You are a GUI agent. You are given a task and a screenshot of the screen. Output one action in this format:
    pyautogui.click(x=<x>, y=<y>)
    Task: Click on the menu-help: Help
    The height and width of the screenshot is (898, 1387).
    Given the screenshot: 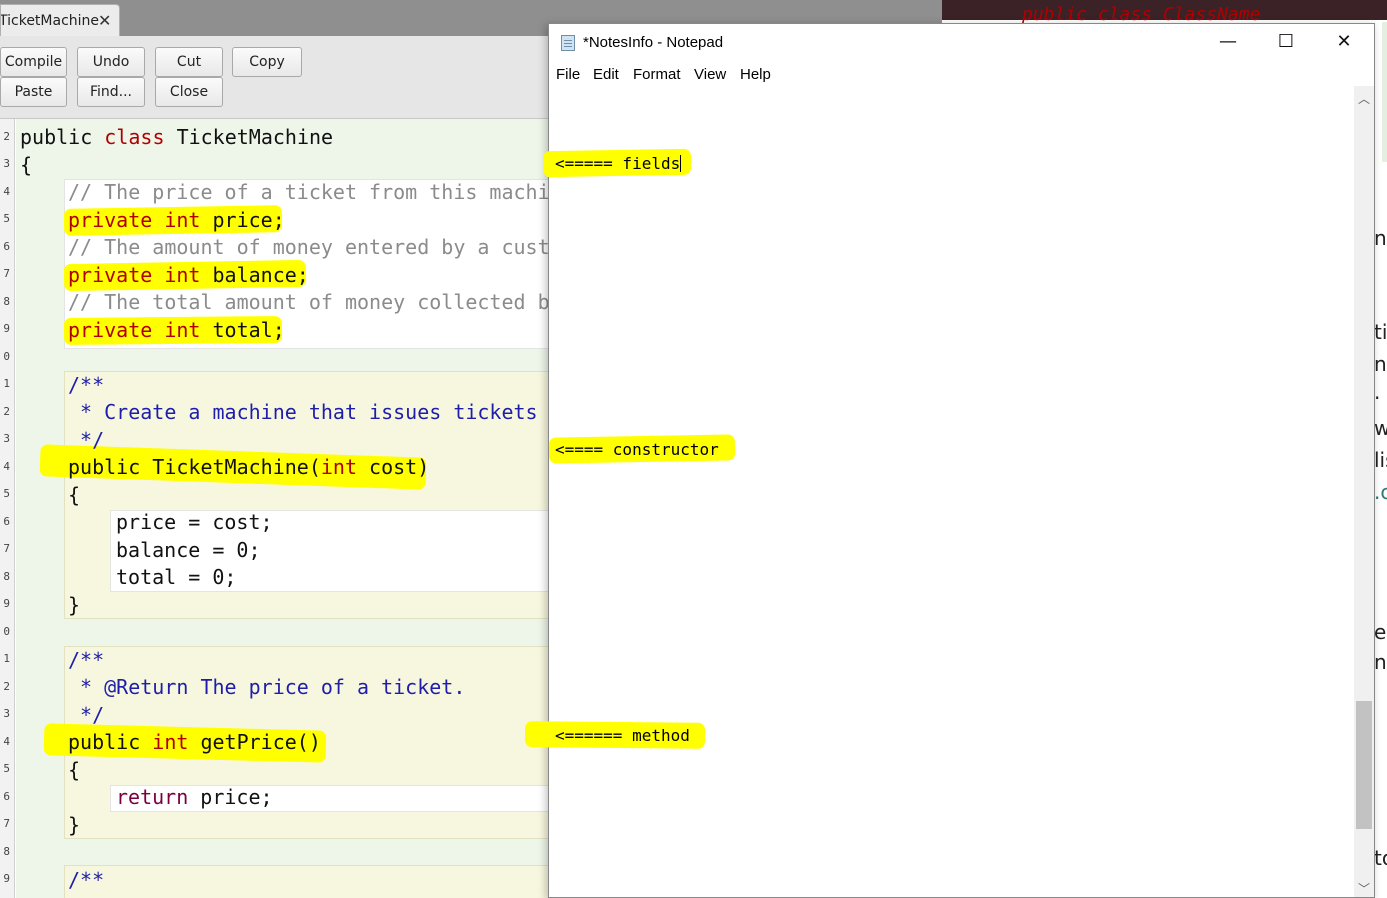 What is the action you would take?
    pyautogui.click(x=755, y=74)
    